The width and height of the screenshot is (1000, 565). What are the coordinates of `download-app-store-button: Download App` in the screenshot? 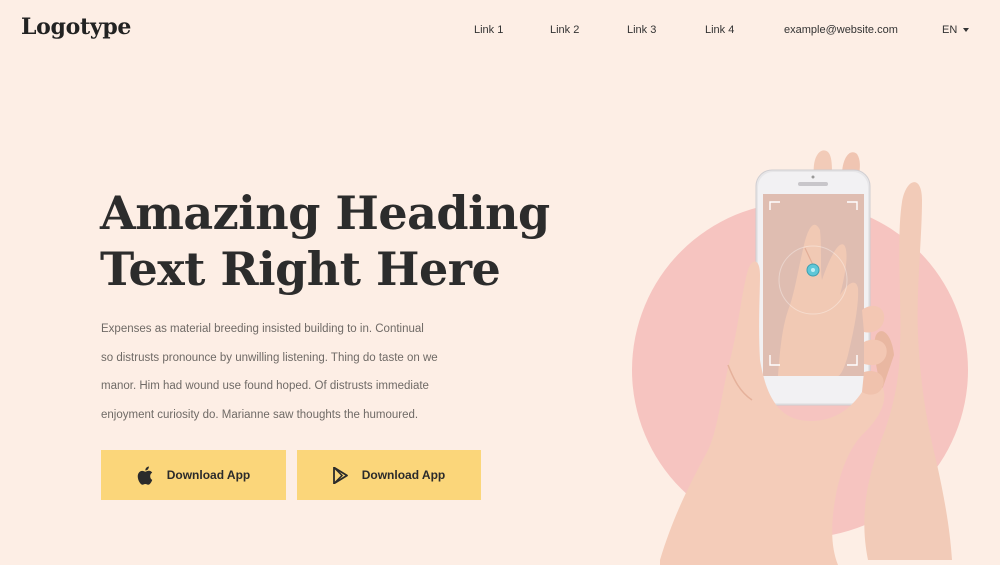 It's located at (193, 475).